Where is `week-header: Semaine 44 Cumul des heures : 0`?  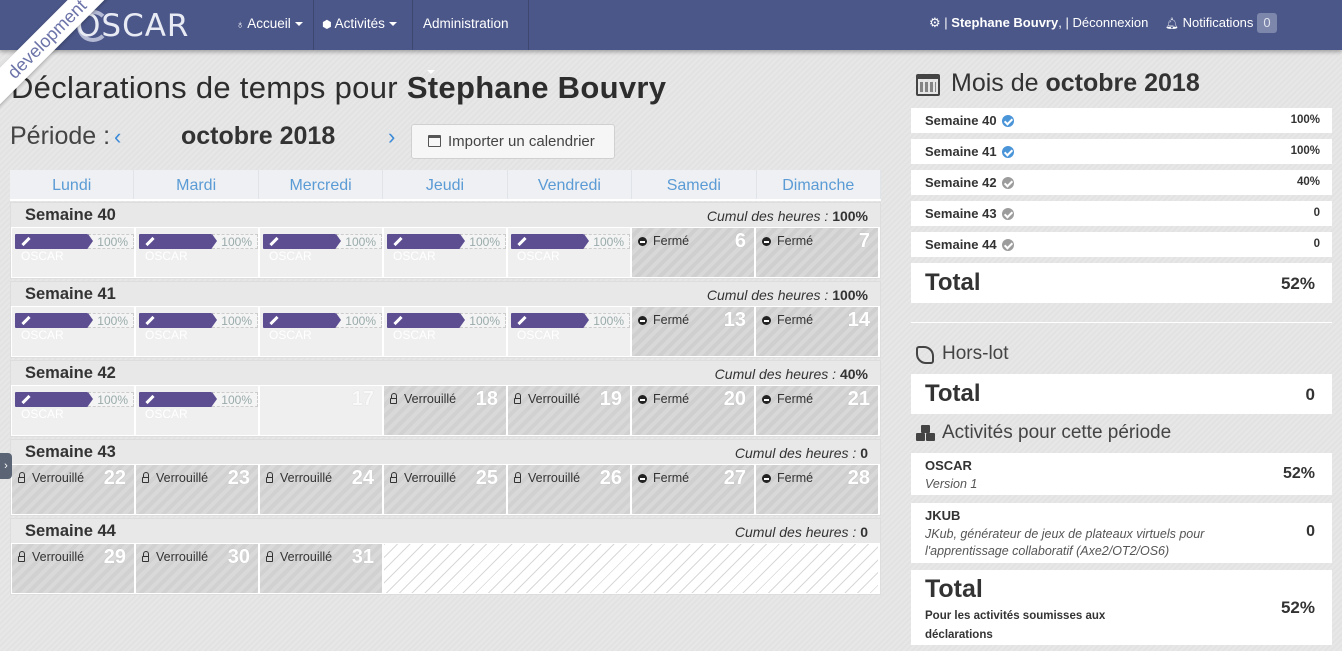 week-header: Semaine 44 Cumul des heures : 0 is located at coordinates (445, 531).